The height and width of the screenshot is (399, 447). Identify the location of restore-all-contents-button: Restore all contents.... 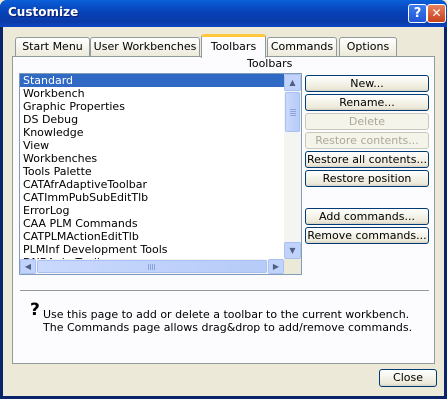
(367, 159).